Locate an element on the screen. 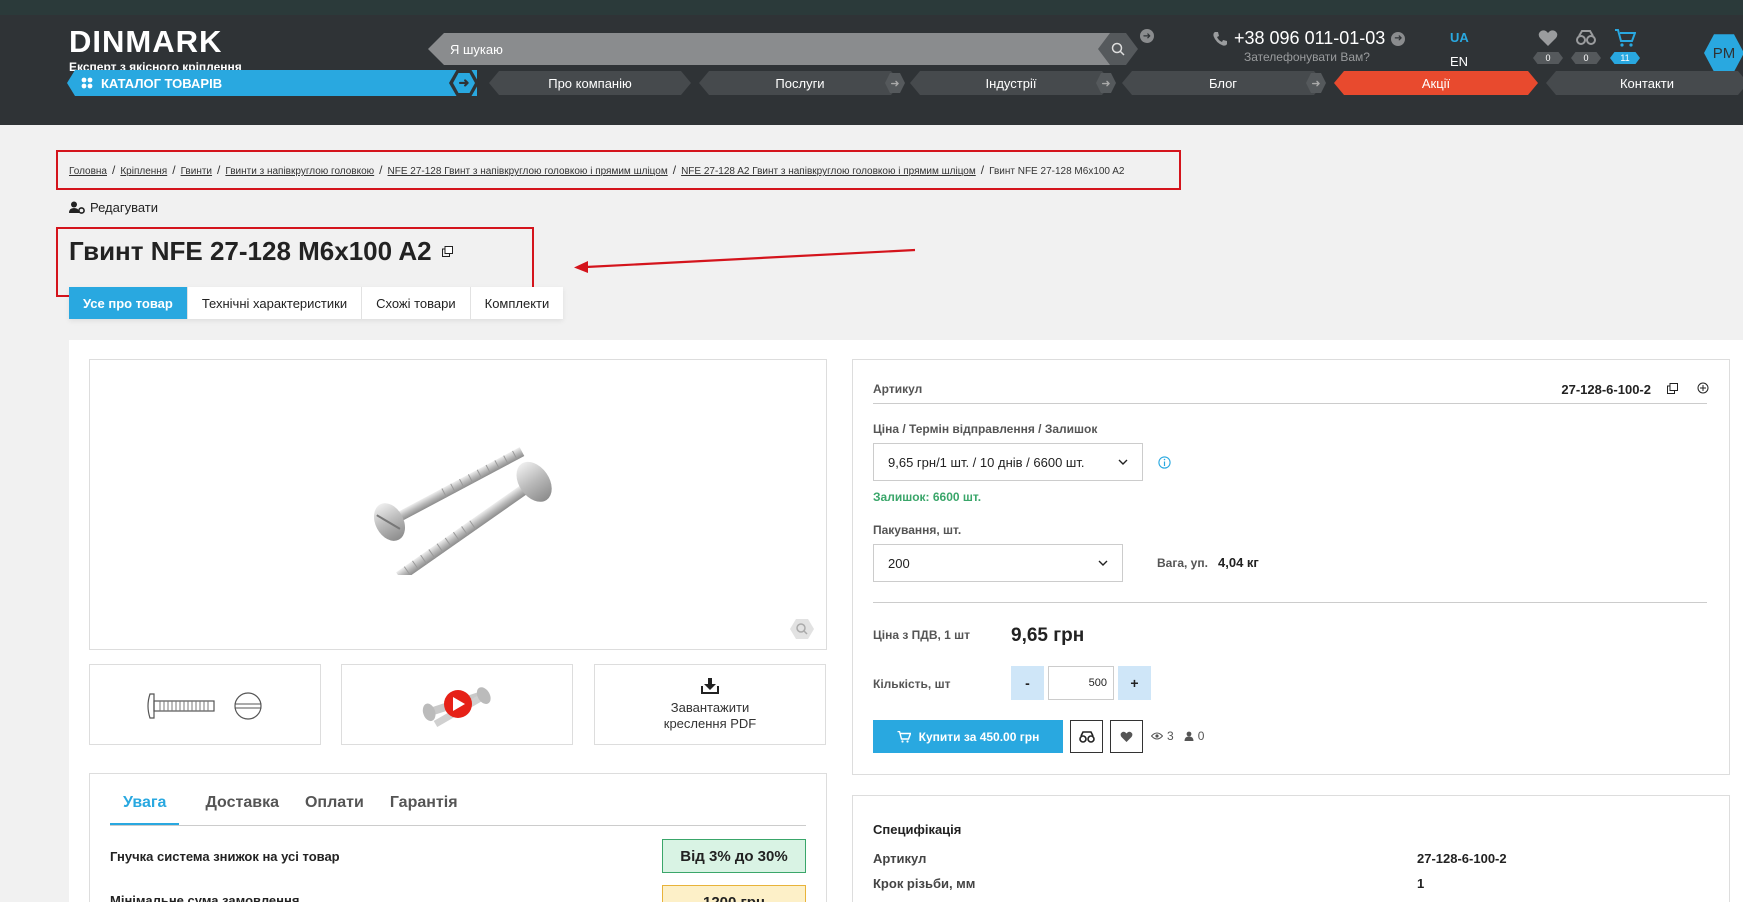 Image resolution: width=1743 pixels, height=902 pixels. info-tab-payment: Оплати is located at coordinates (334, 809).